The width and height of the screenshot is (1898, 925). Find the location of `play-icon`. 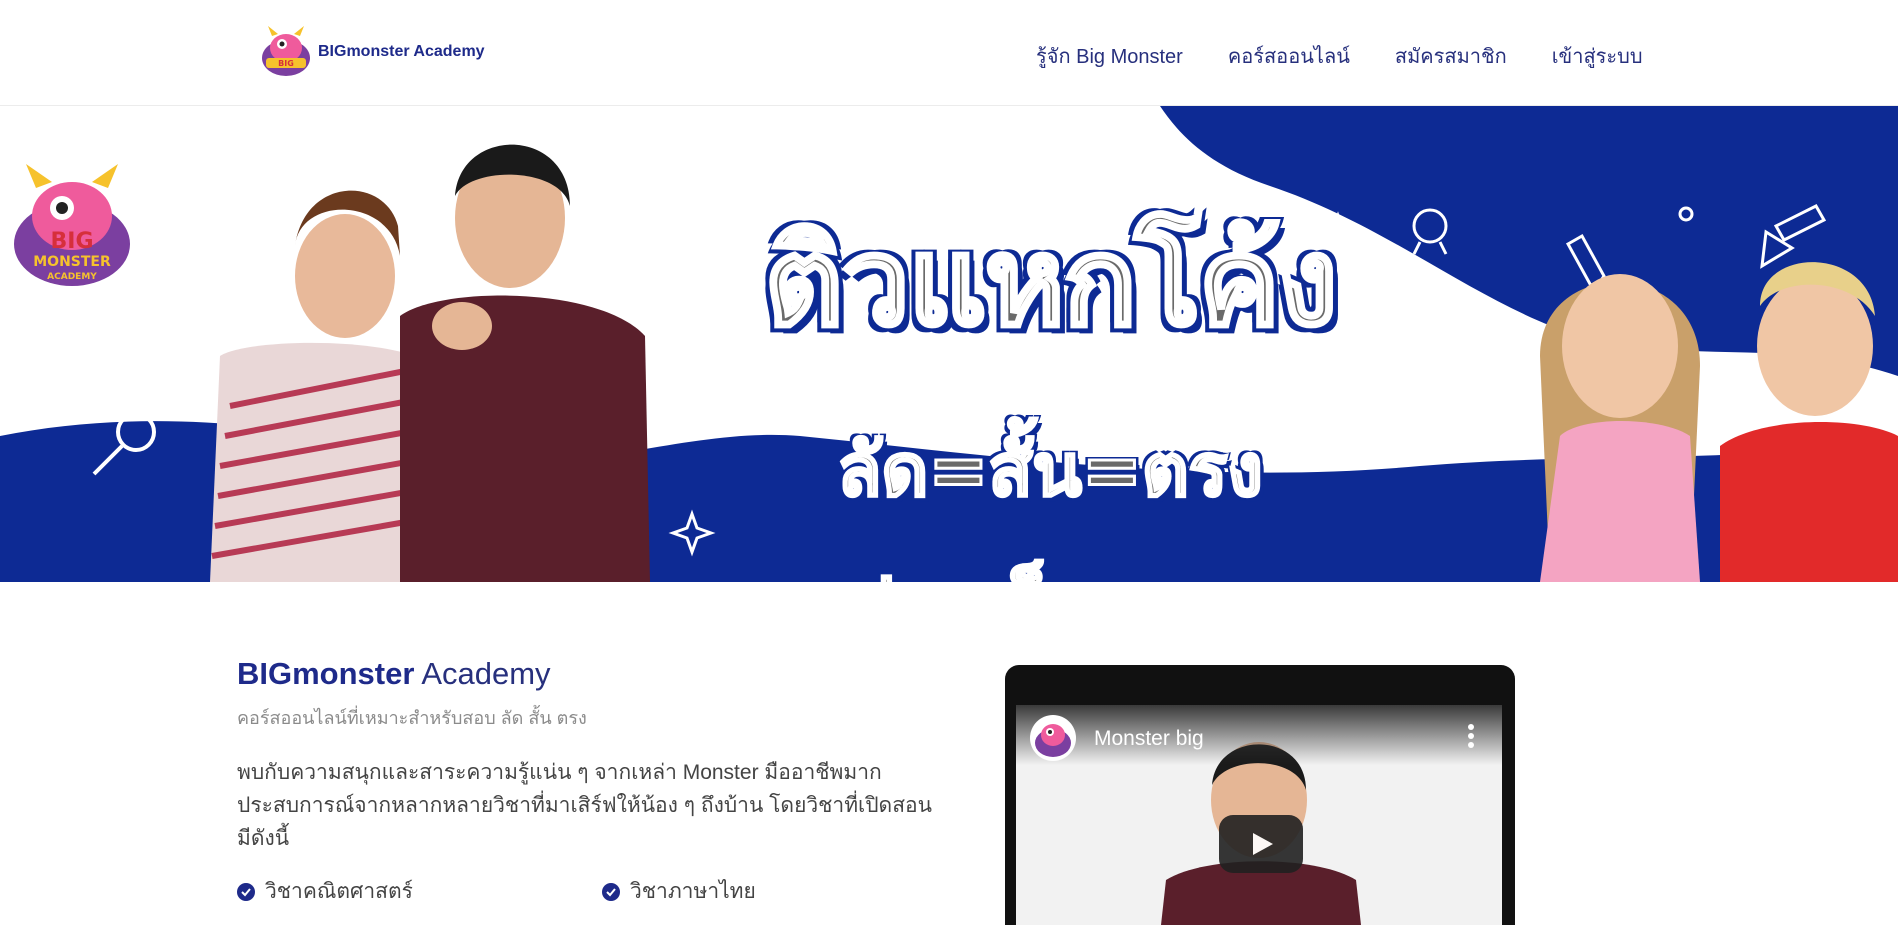

play-icon is located at coordinates (1263, 844).